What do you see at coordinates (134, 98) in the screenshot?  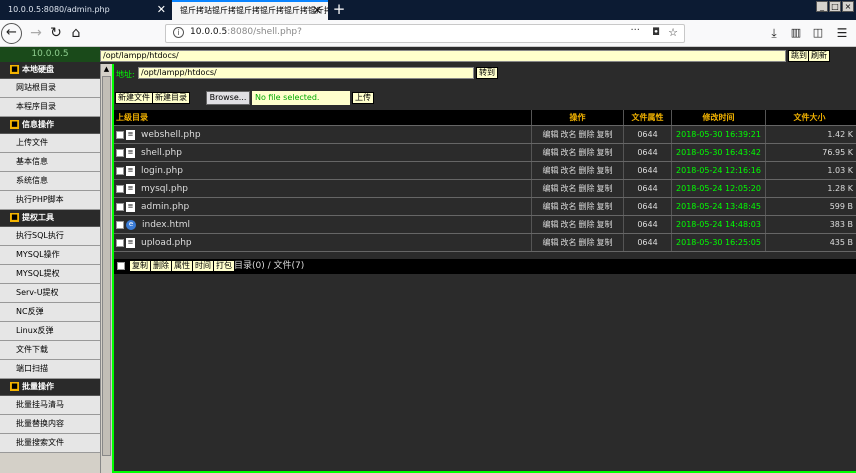 I see `new-file-button: 新建文件` at bounding box center [134, 98].